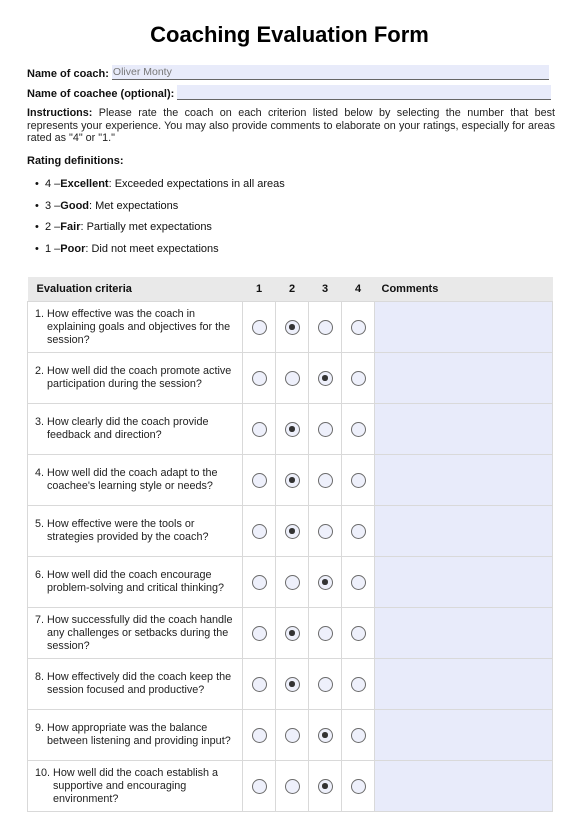  Describe the element at coordinates (463, 289) in the screenshot. I see `header-comments: Comments` at that location.